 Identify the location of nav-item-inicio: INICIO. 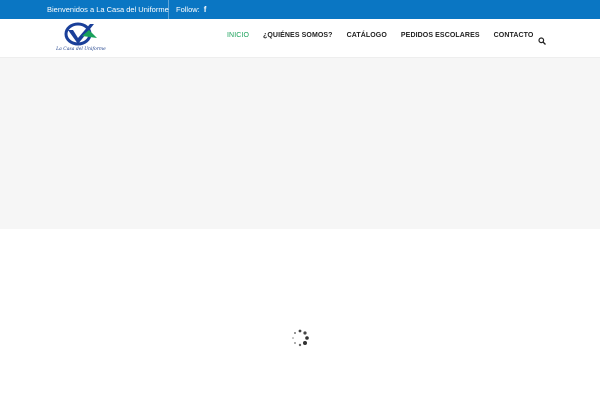
(238, 35).